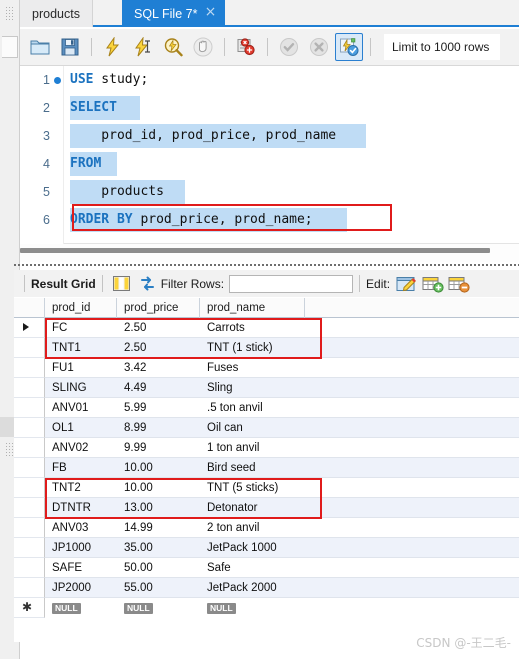 This screenshot has width=519, height=659. I want to click on code-line: 3 prod_id, prod_price, prod_name, so click(281, 136).